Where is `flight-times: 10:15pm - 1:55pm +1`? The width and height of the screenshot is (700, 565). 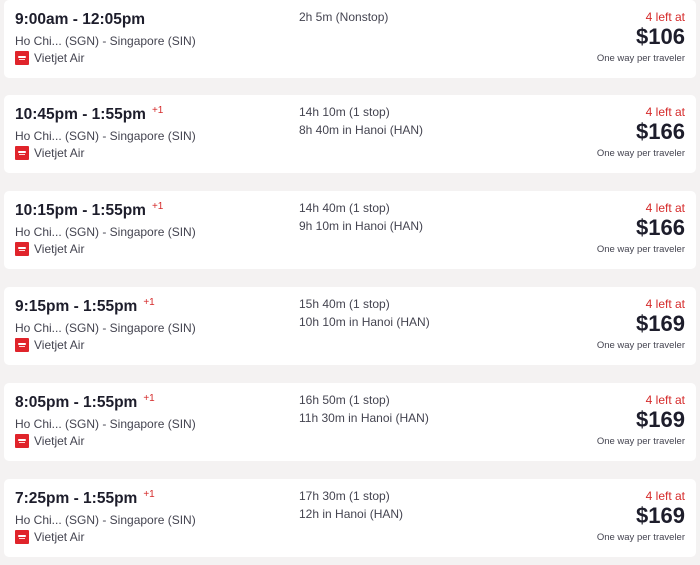 flight-times: 10:15pm - 1:55pm +1 is located at coordinates (89, 210).